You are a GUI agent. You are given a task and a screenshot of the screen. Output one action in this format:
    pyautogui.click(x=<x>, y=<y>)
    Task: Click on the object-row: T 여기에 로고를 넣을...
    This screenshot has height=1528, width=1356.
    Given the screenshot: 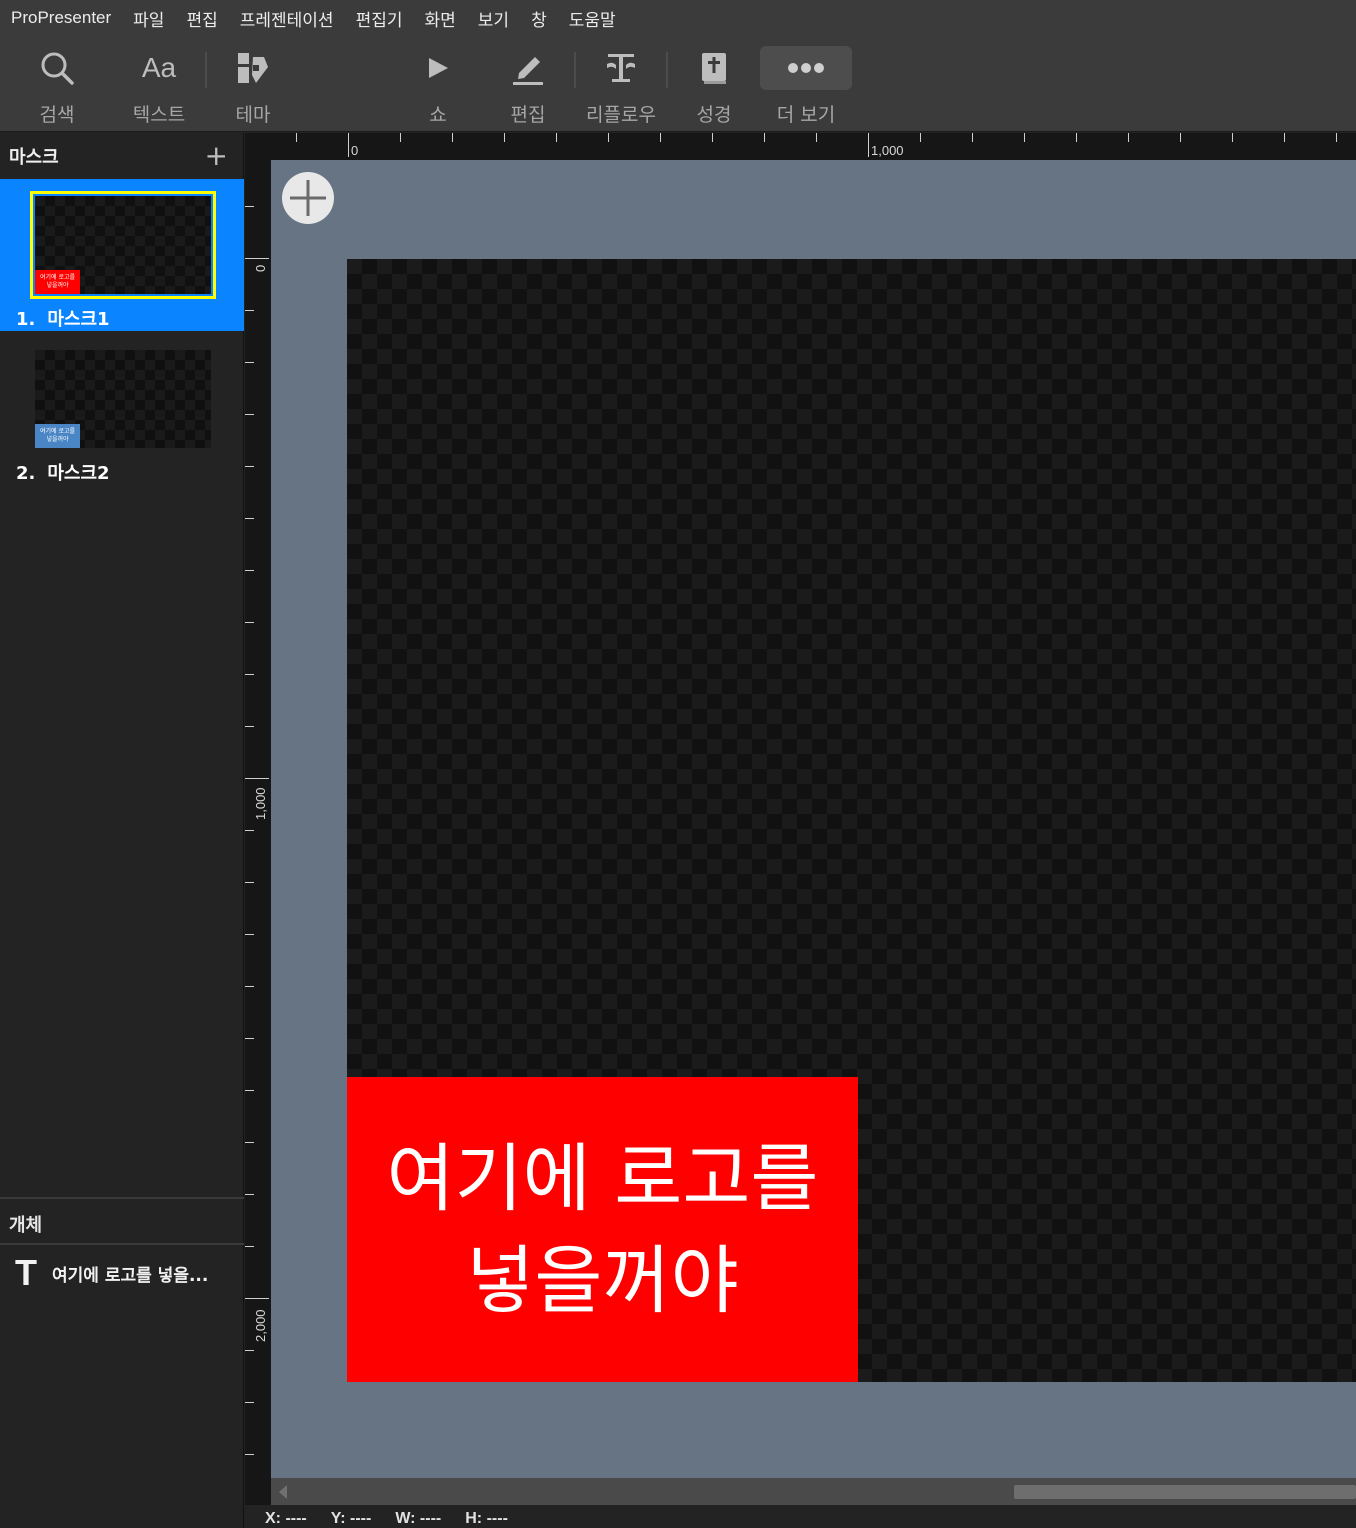 What is the action you would take?
    pyautogui.click(x=122, y=1273)
    